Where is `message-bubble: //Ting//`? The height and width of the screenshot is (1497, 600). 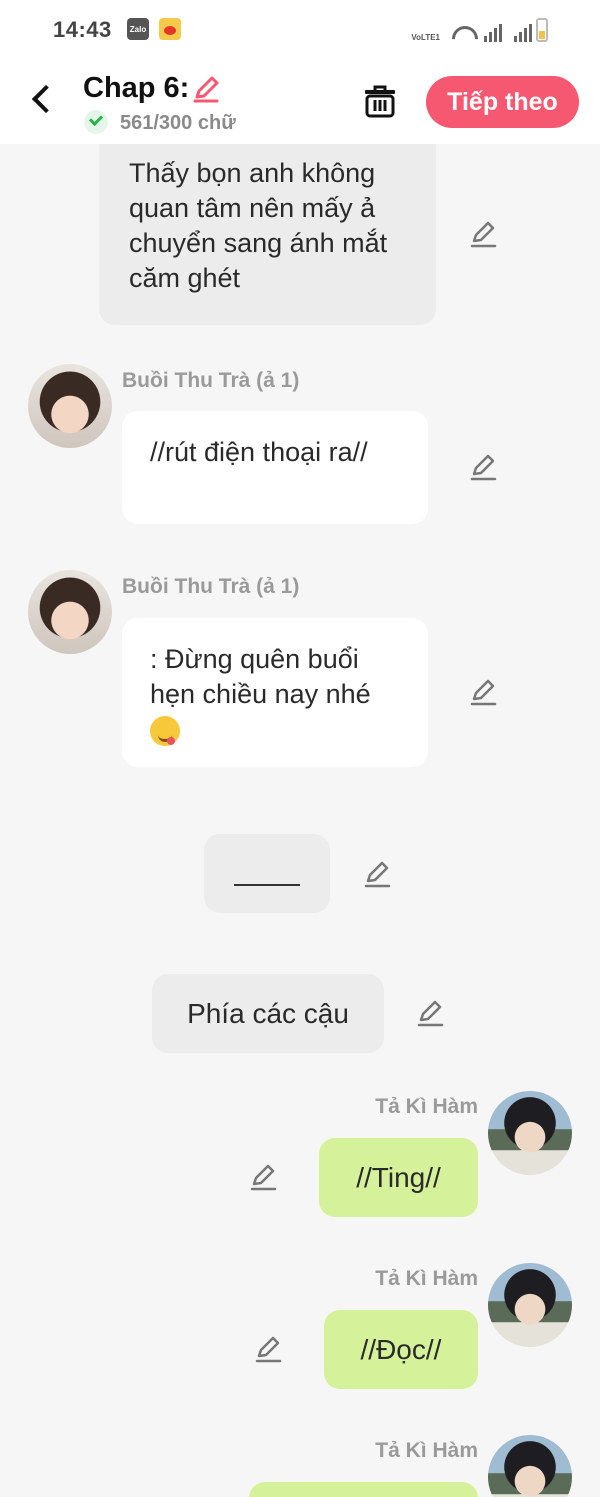
message-bubble: //Ting// is located at coordinates (398, 1177).